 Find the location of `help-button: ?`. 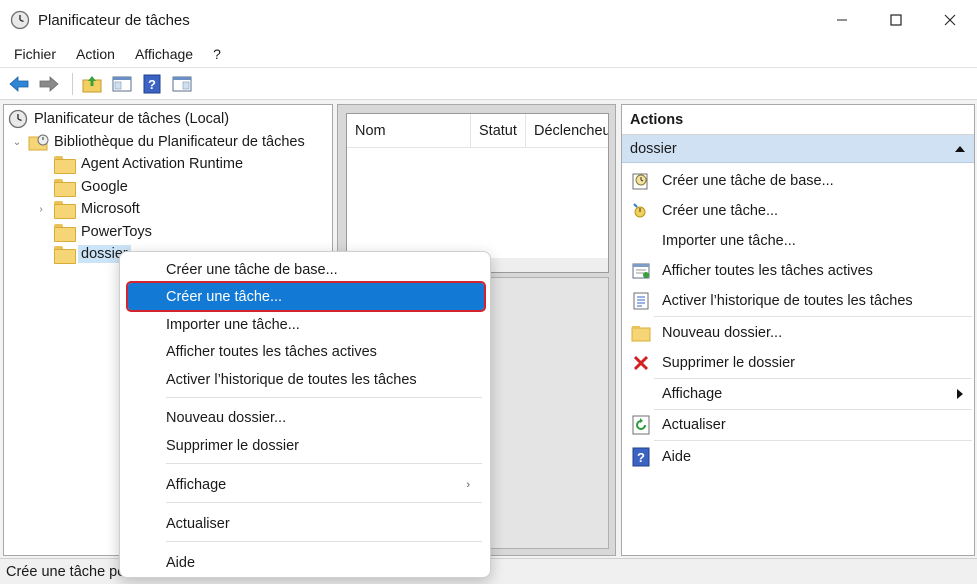

help-button: ? is located at coordinates (152, 84).